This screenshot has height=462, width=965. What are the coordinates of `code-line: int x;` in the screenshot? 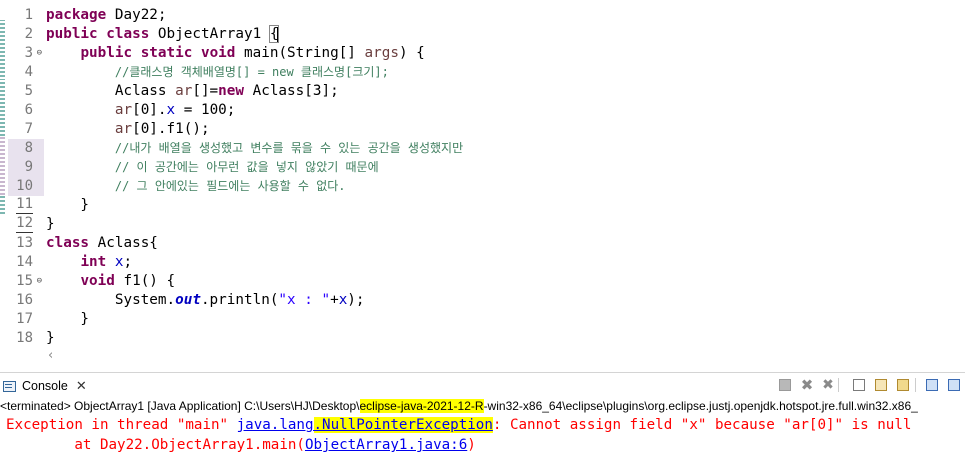 It's located at (89, 262).